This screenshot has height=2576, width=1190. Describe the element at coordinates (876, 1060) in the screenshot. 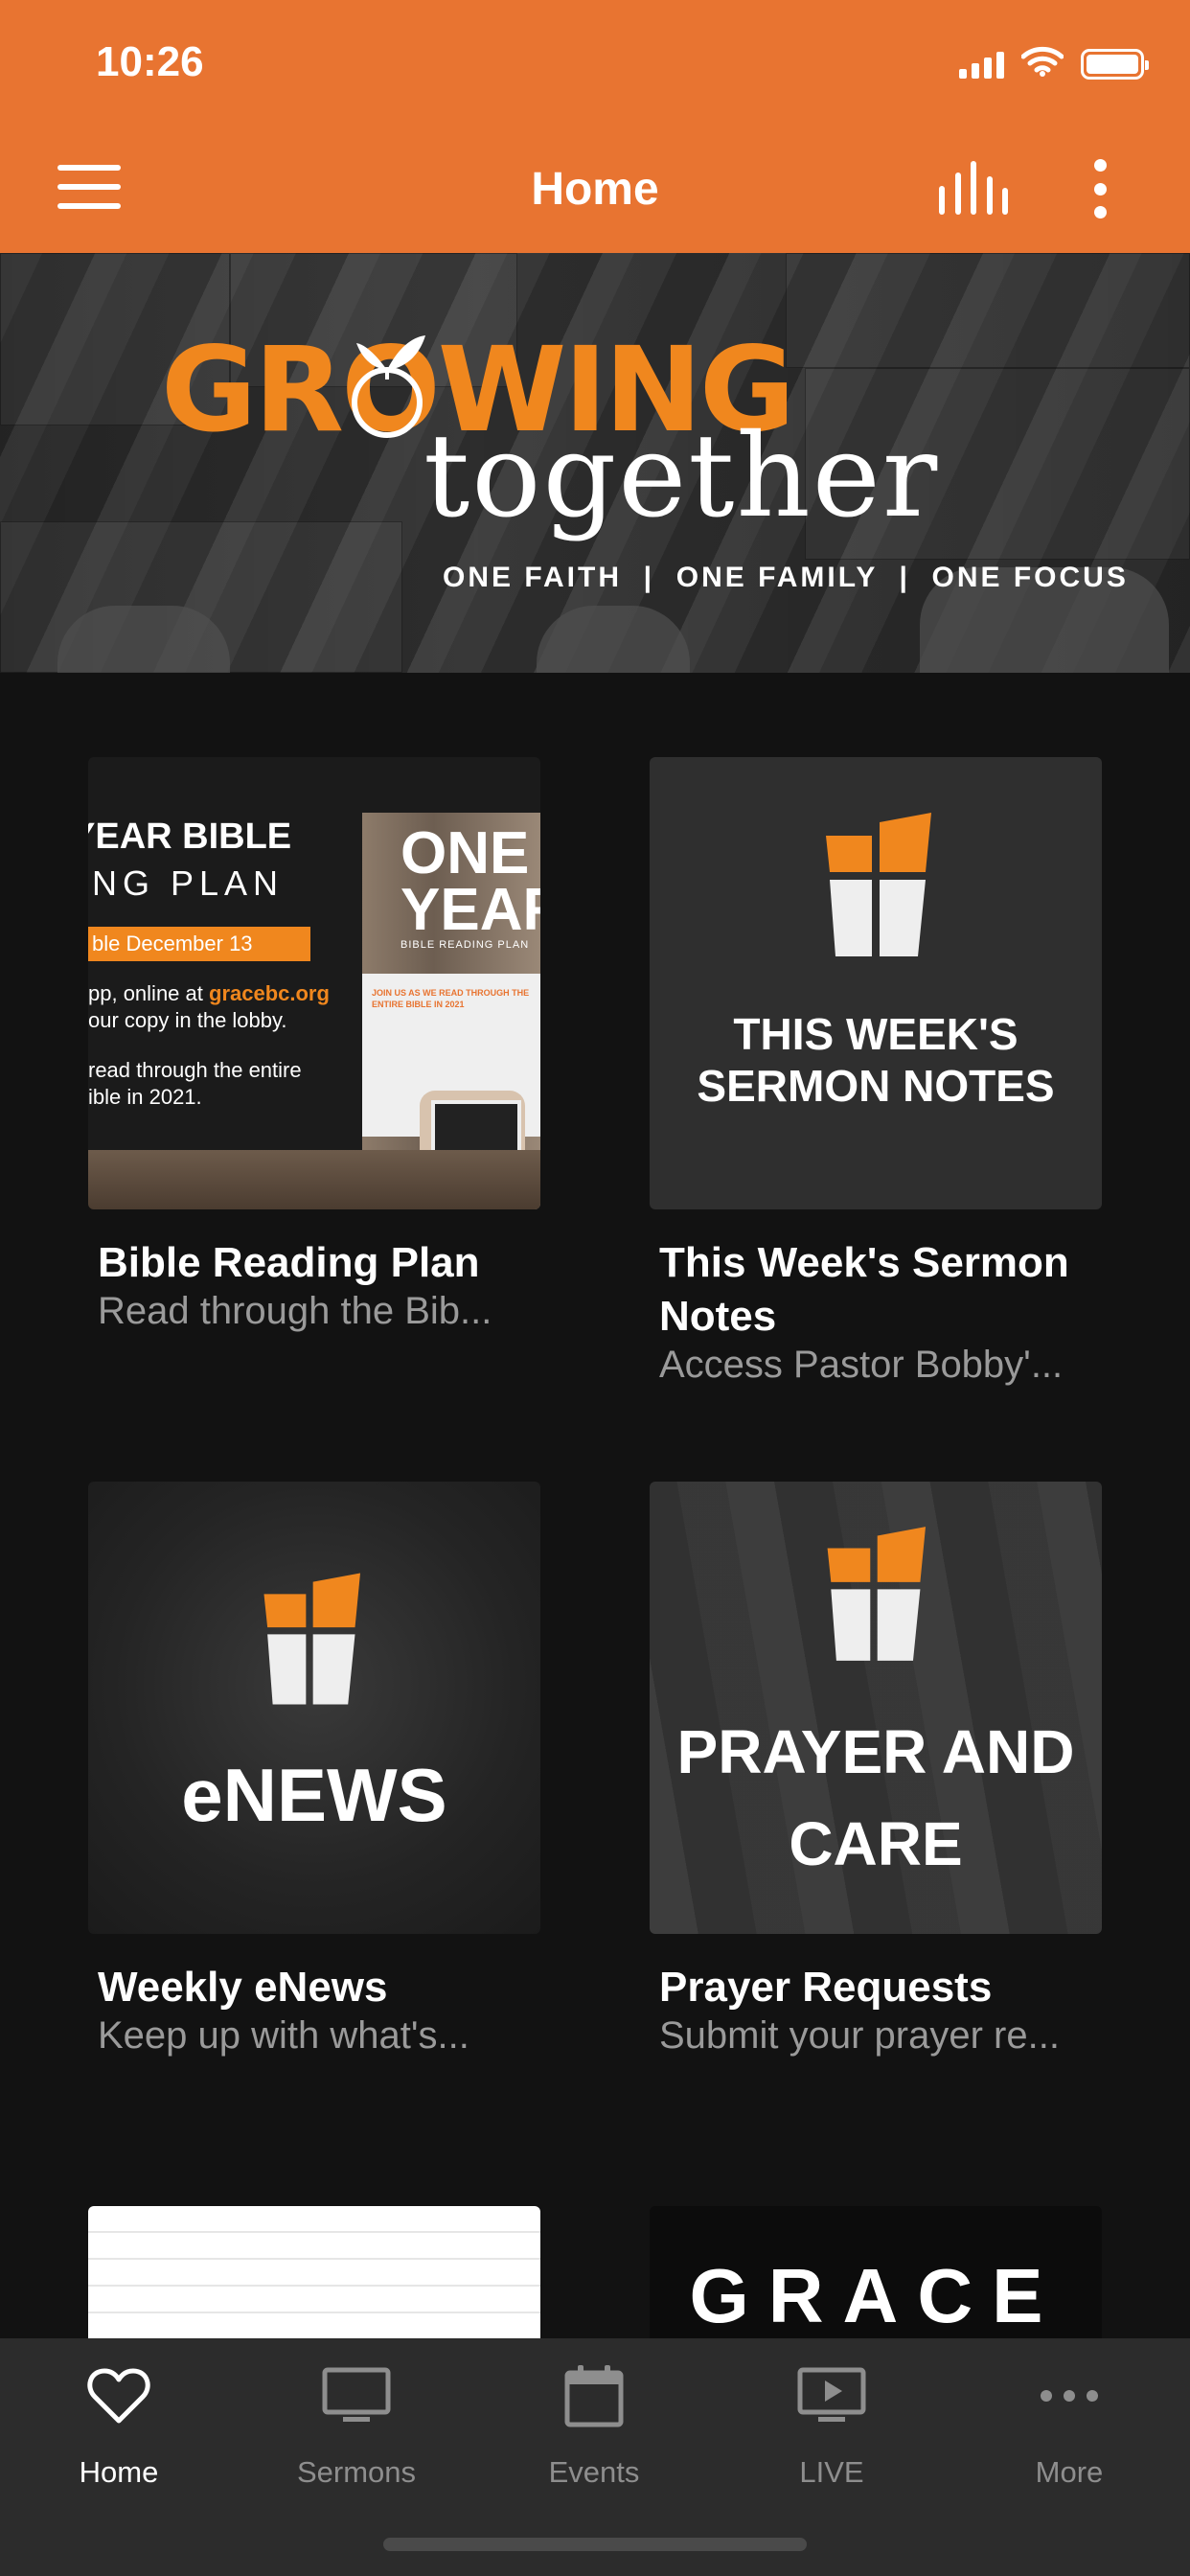

I see `sermon-notes-caption: THIS WEEK'S SERMON NOTES` at that location.